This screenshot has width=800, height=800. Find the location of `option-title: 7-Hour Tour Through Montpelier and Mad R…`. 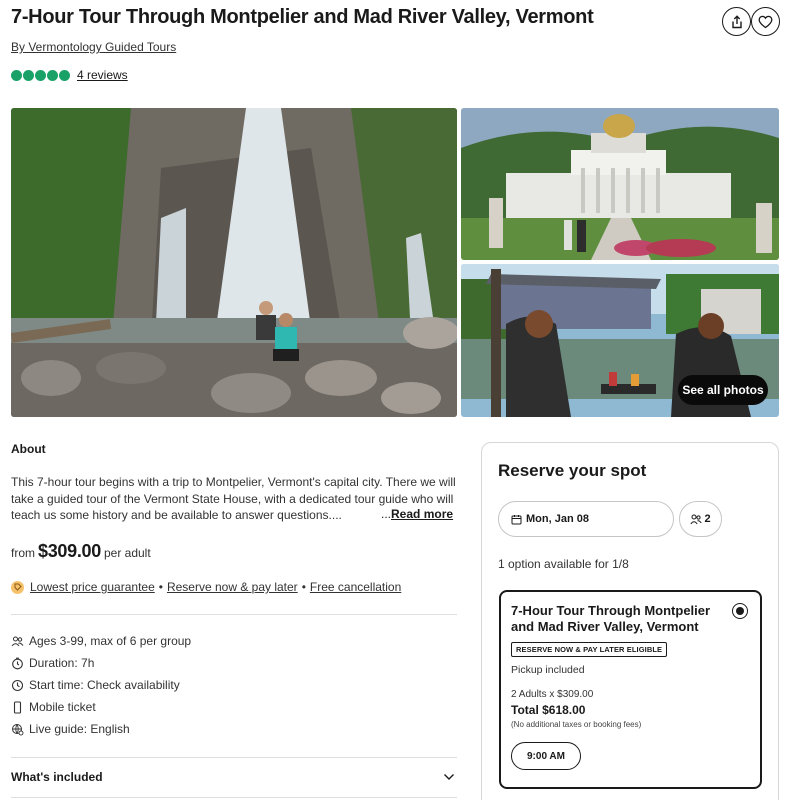

option-title: 7-Hour Tour Through Montpelier and Mad R… is located at coordinates (611, 618).